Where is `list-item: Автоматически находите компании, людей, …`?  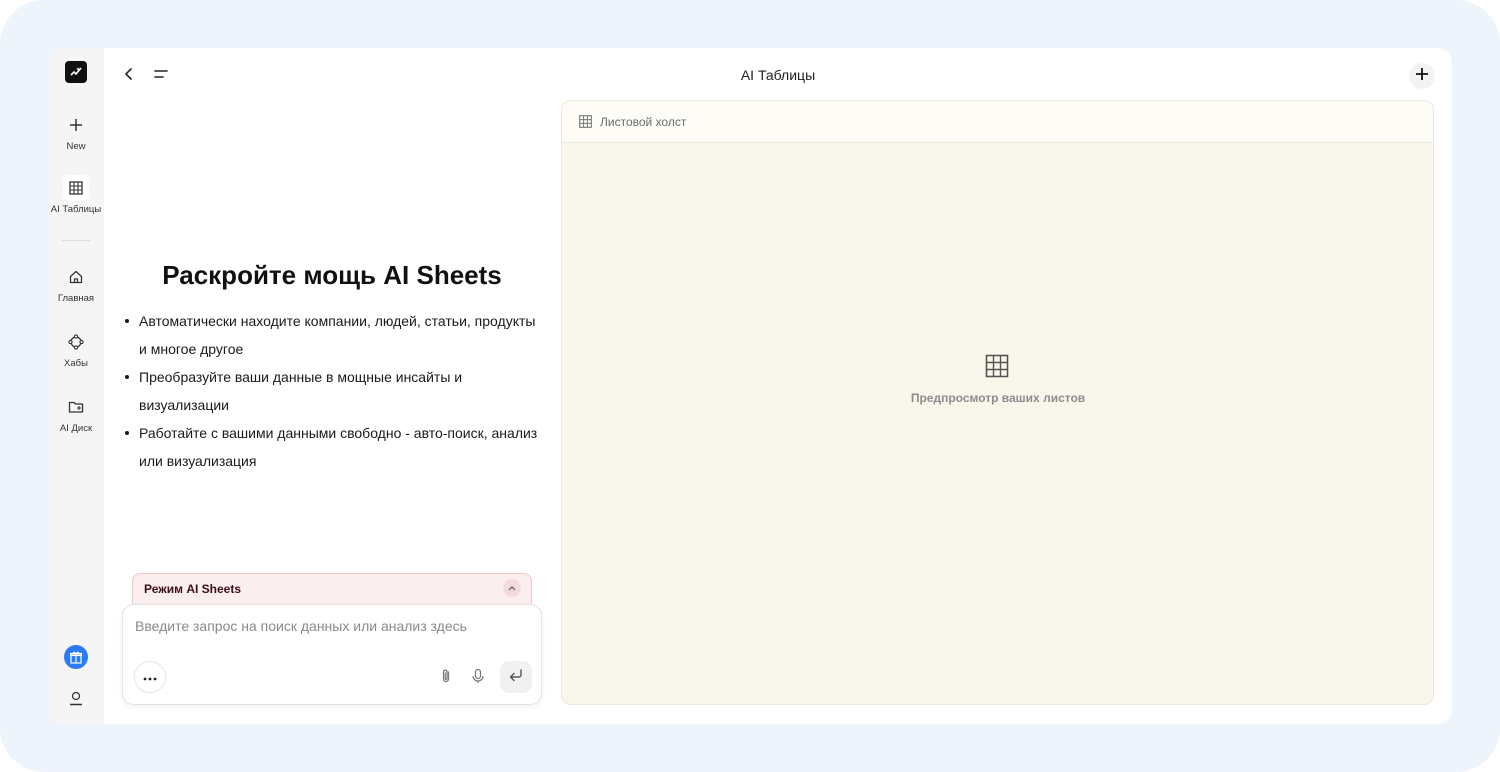
list-item: Автоматически находите компании, людей, … is located at coordinates (334, 335).